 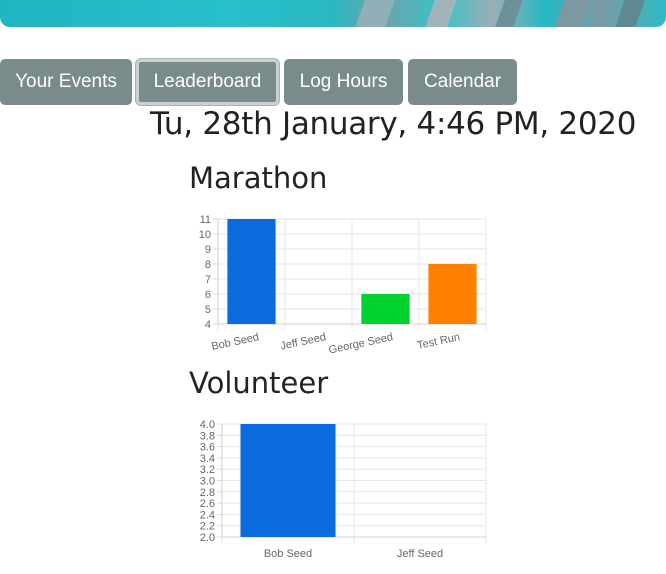 What do you see at coordinates (207, 538) in the screenshot?
I see `y-tick-label: 2.0` at bounding box center [207, 538].